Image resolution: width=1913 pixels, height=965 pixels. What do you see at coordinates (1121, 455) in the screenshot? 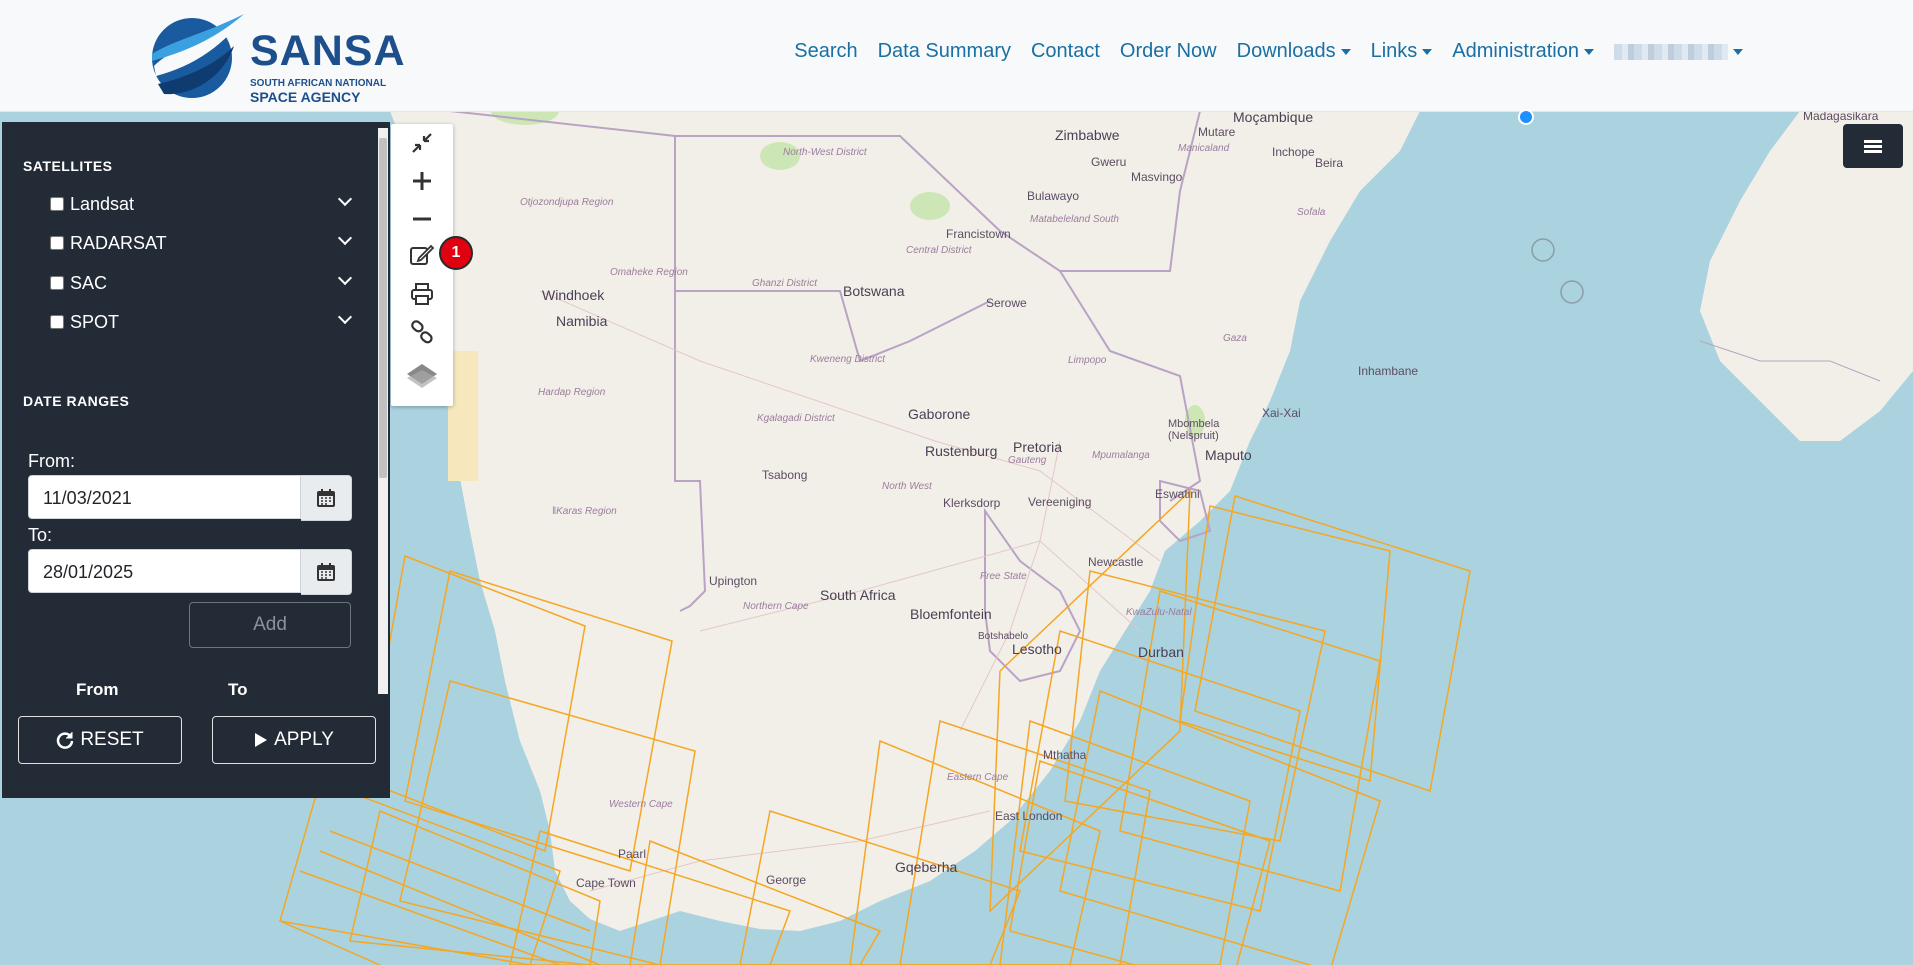
I see `map-region-mpumalanga: Mpumalanga` at bounding box center [1121, 455].